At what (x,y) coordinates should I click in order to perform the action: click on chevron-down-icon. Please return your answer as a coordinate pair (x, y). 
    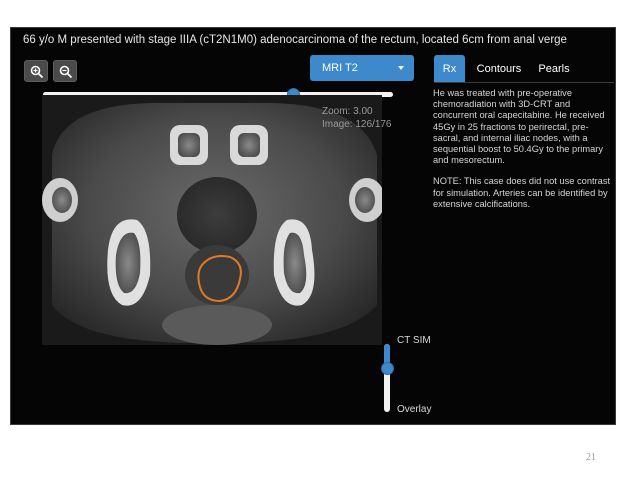
    Looking at the image, I should click on (401, 68).